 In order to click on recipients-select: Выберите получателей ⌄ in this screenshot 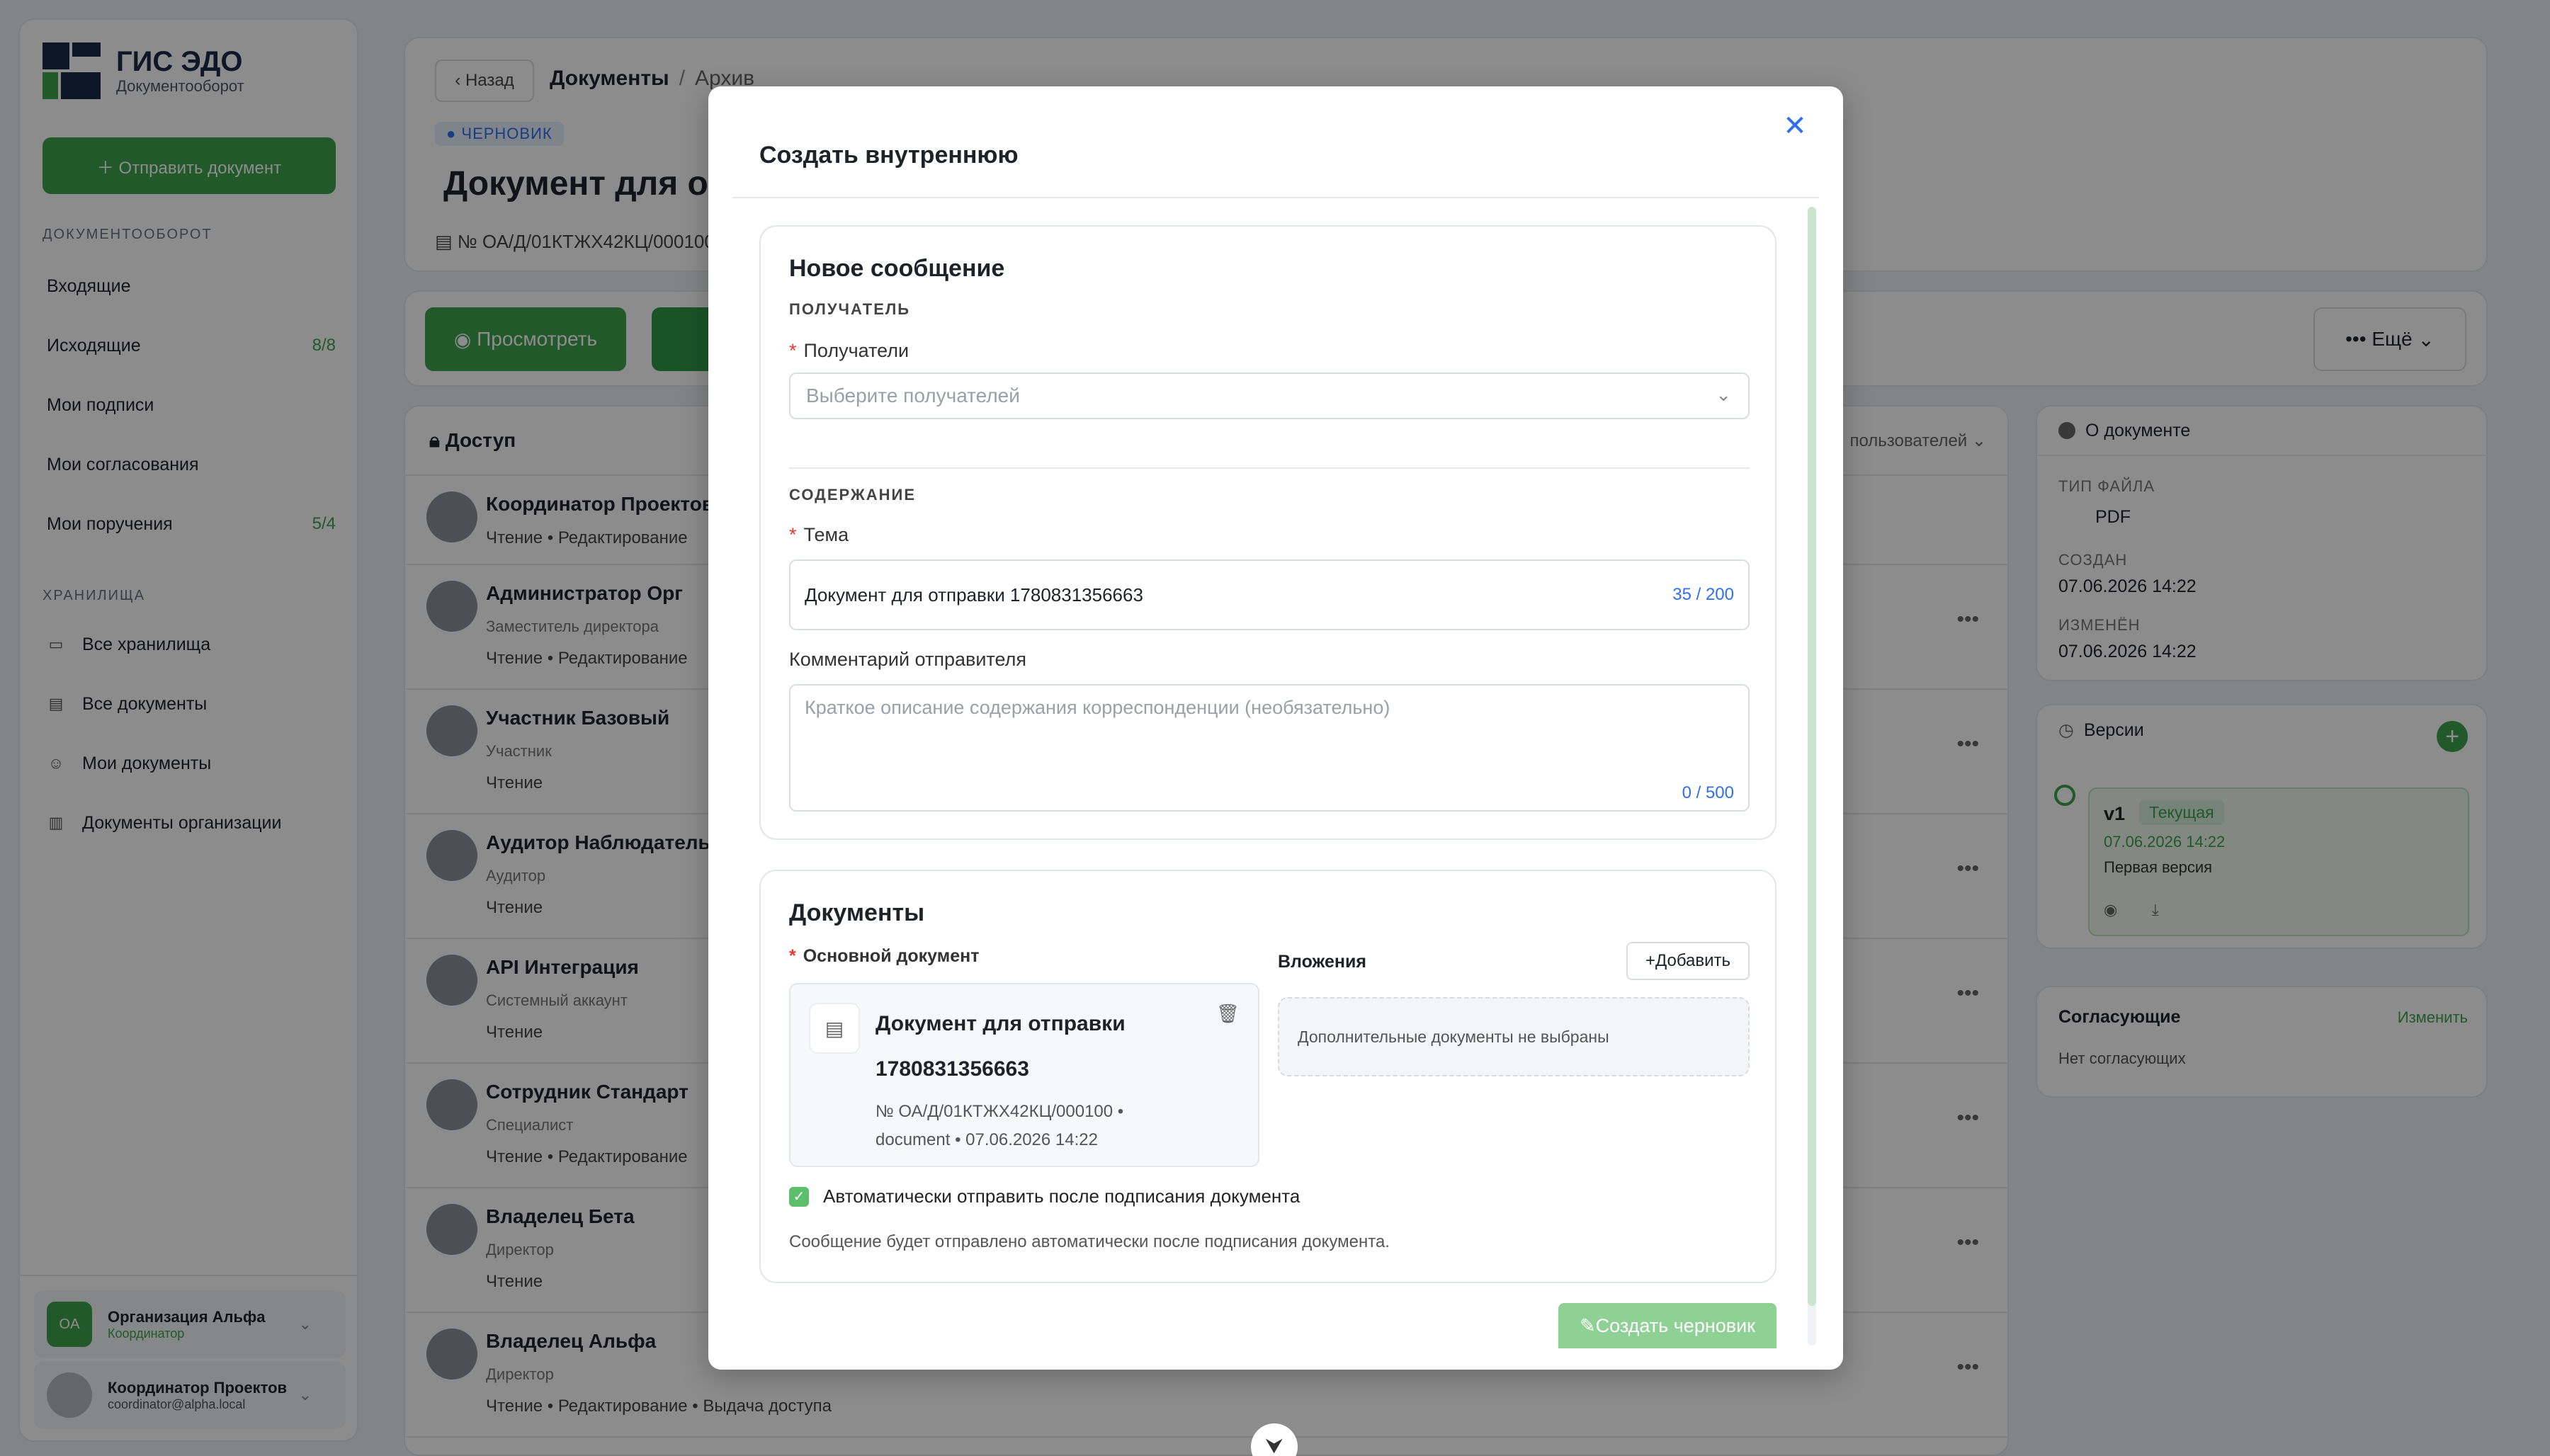, I will do `click(1269, 396)`.